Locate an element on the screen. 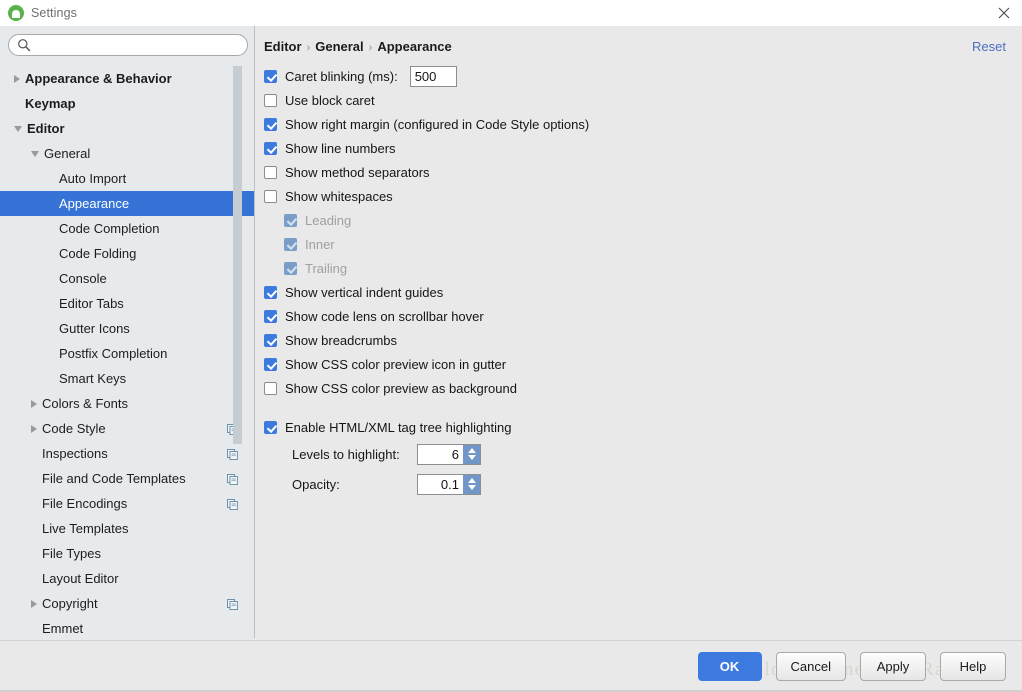 This screenshot has width=1022, height=692. sidebar-item-label: Live Templates is located at coordinates (85, 528).